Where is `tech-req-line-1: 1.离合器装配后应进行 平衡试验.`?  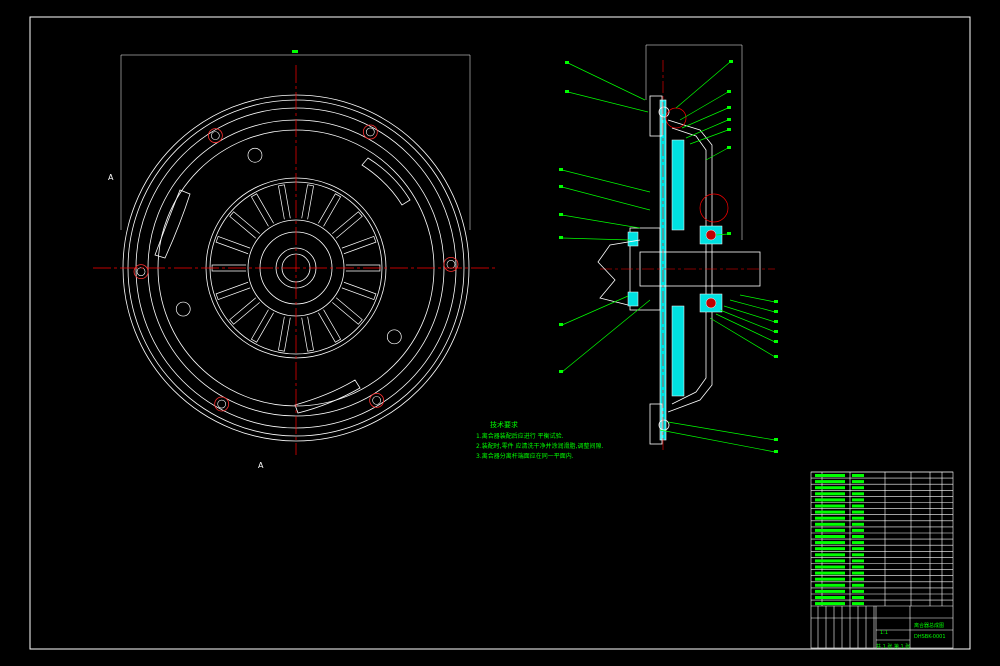
tech-req-line-1: 1.离合器装配后应进行 平衡试验. is located at coordinates (520, 436).